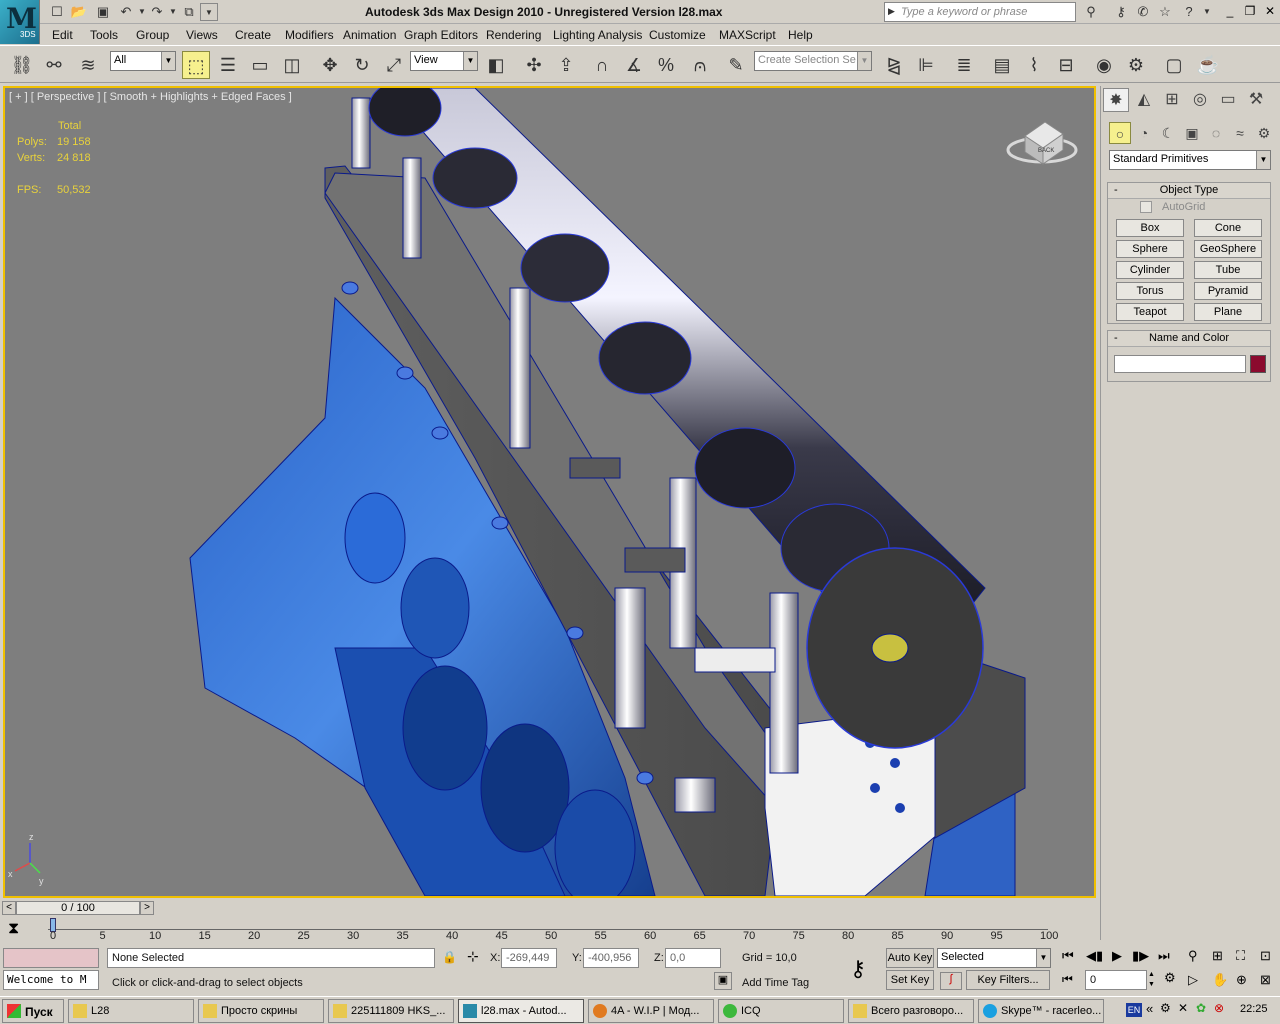  What do you see at coordinates (1094, 956) in the screenshot?
I see `previous-frame-icon: ◀▮` at bounding box center [1094, 956].